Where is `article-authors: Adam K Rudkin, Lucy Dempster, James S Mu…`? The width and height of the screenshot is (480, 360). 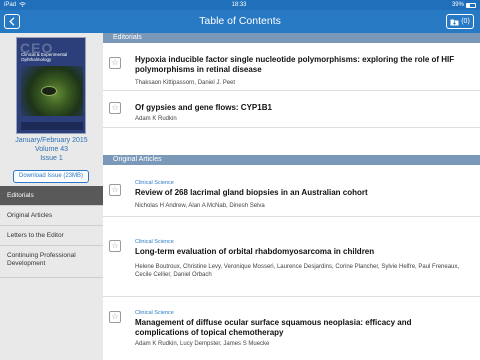
article-authors: Adam K Rudkin, Lucy Dempster, James S Mu… is located at coordinates (202, 344).